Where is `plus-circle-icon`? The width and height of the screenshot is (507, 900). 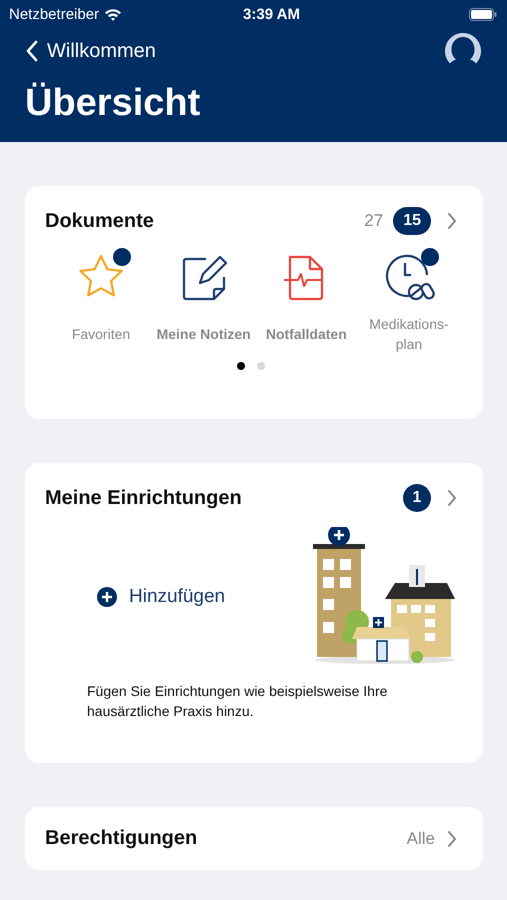
plus-circle-icon is located at coordinates (107, 597).